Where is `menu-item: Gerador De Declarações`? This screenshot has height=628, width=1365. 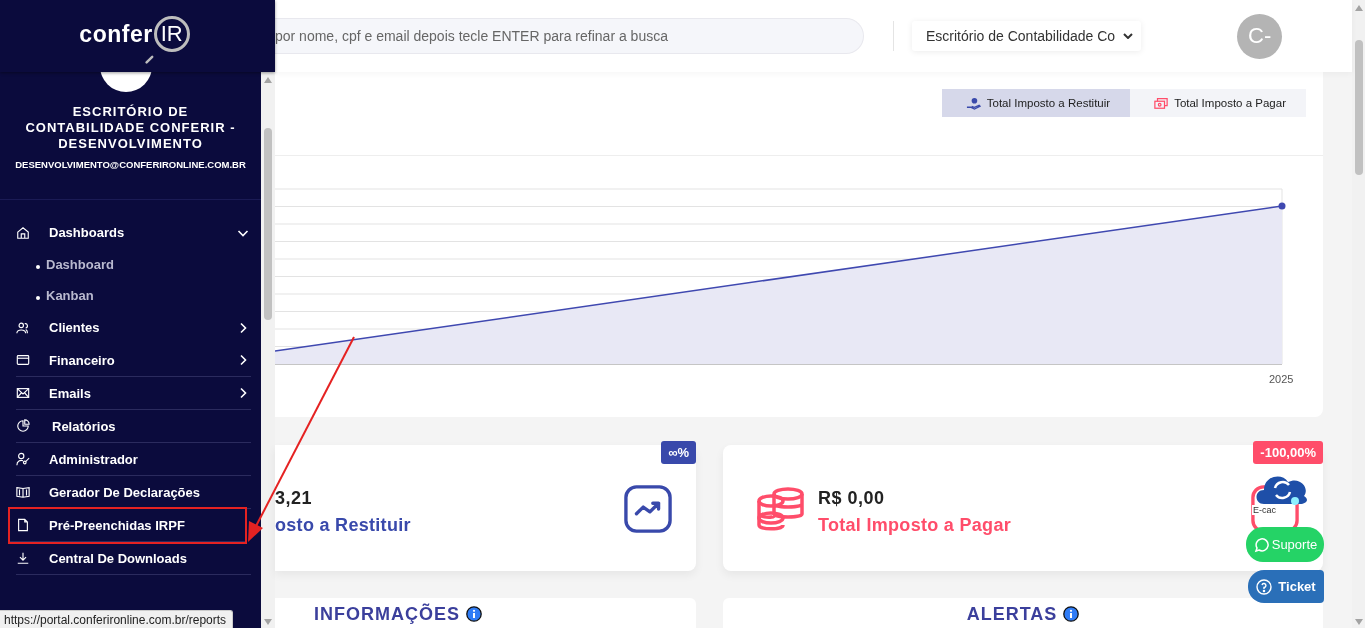 menu-item: Gerador De Declarações is located at coordinates (133, 492).